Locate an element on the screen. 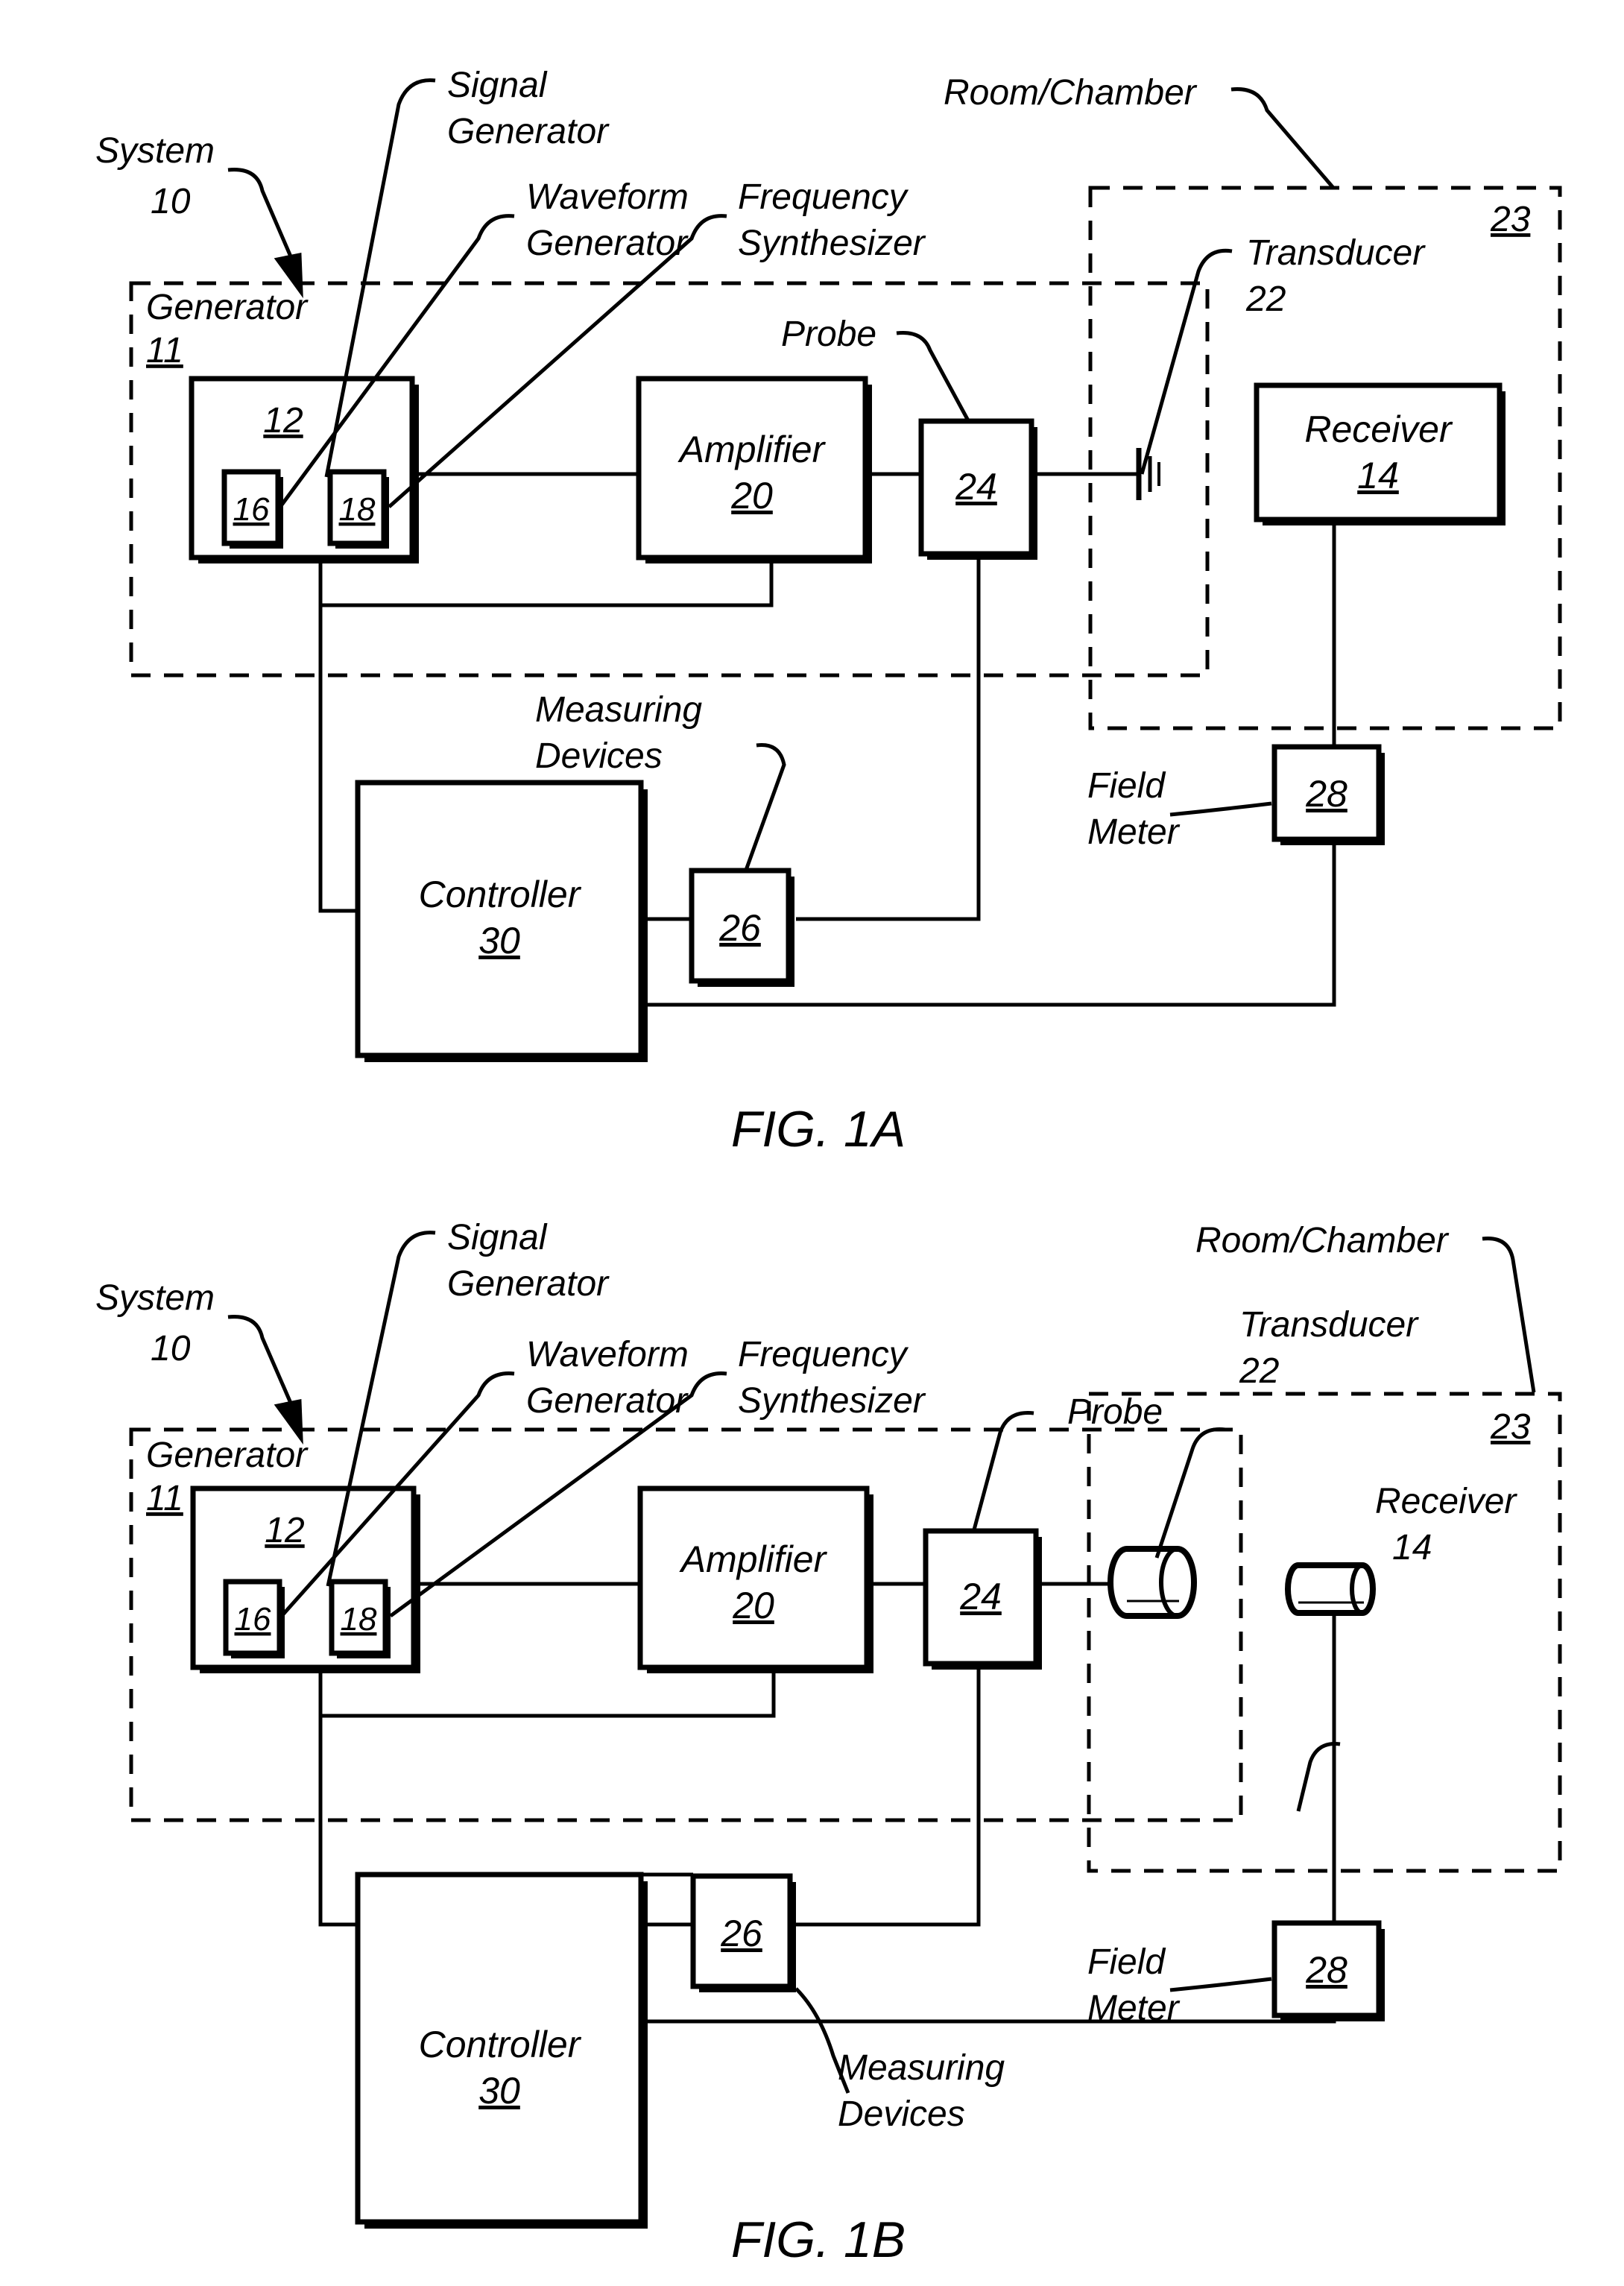  ref-24-b: 24 is located at coordinates (980, 1596).